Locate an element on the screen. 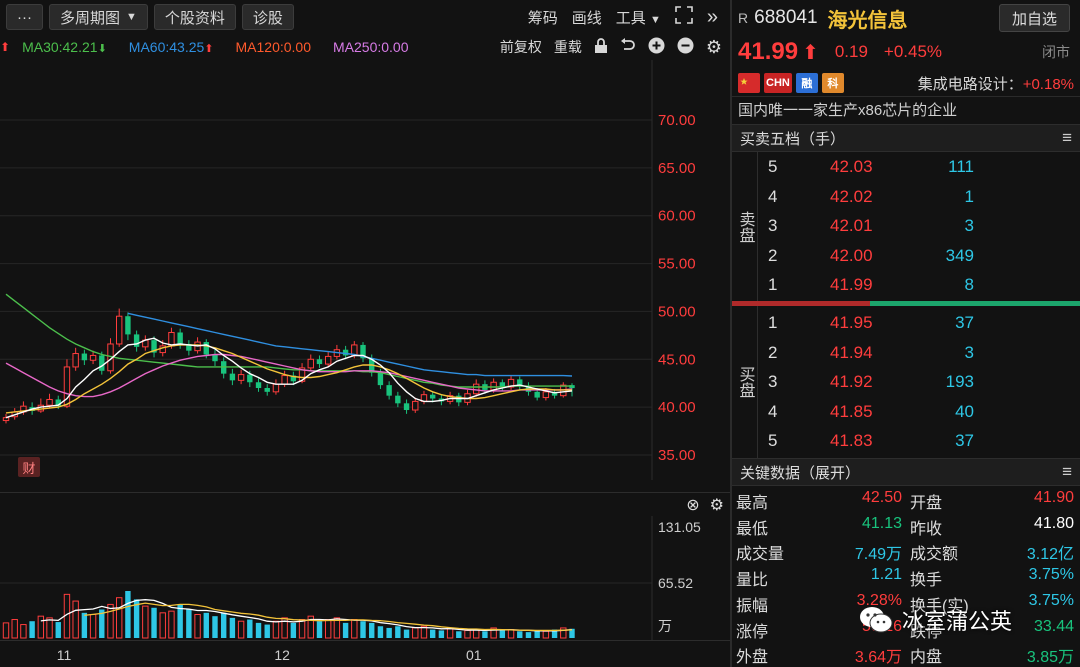 This screenshot has height=667, width=1080. ask-row: 3 42.01 3 is located at coordinates (919, 226).